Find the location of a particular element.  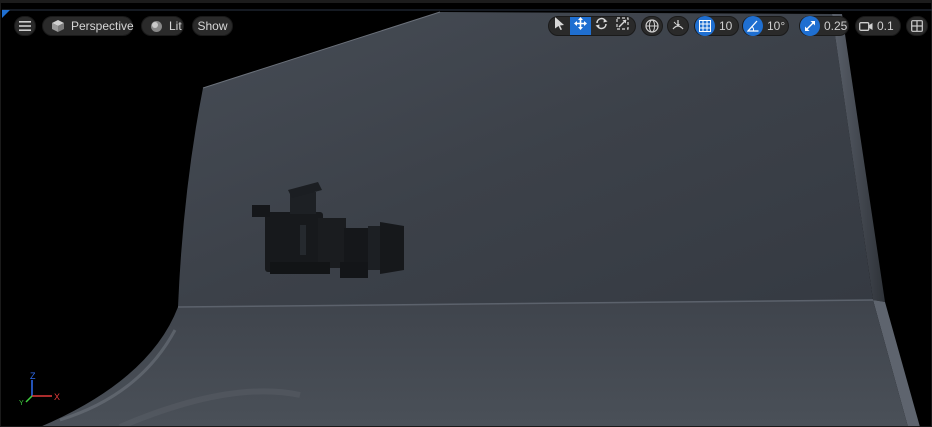

surface-snapping-button is located at coordinates (678, 26).